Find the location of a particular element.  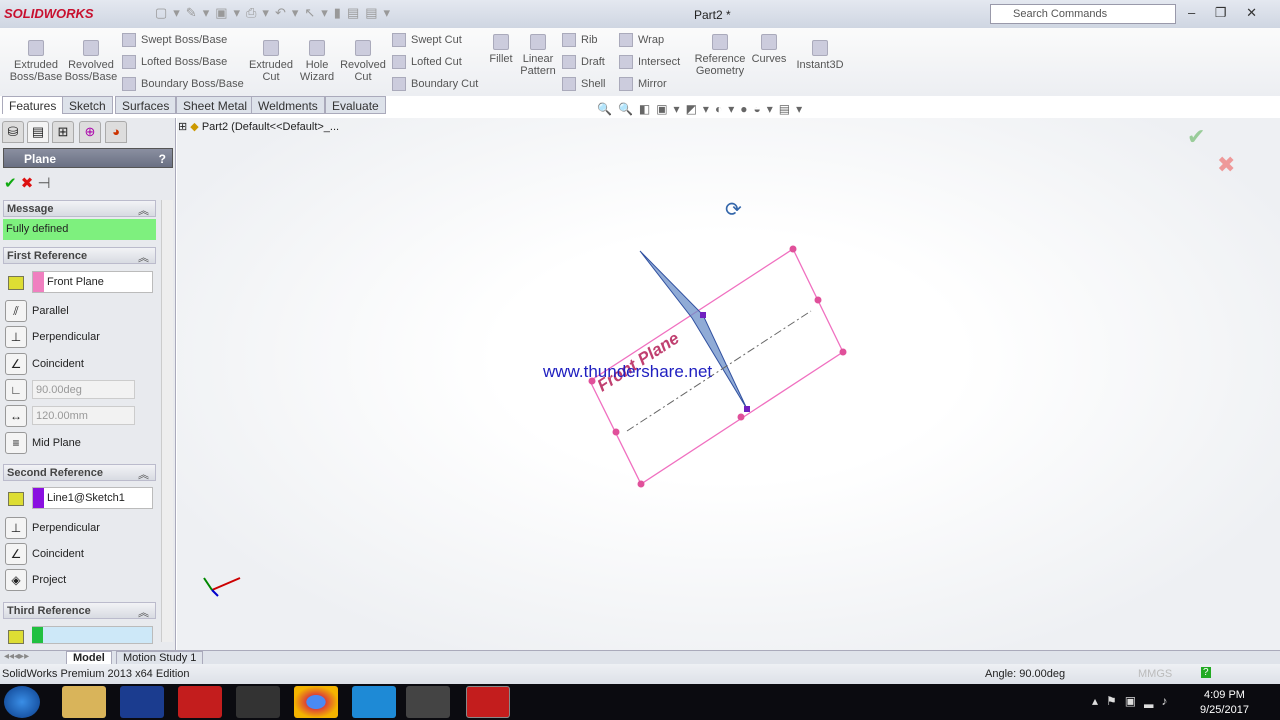

shell-button: Shell is located at coordinates (583, 84).